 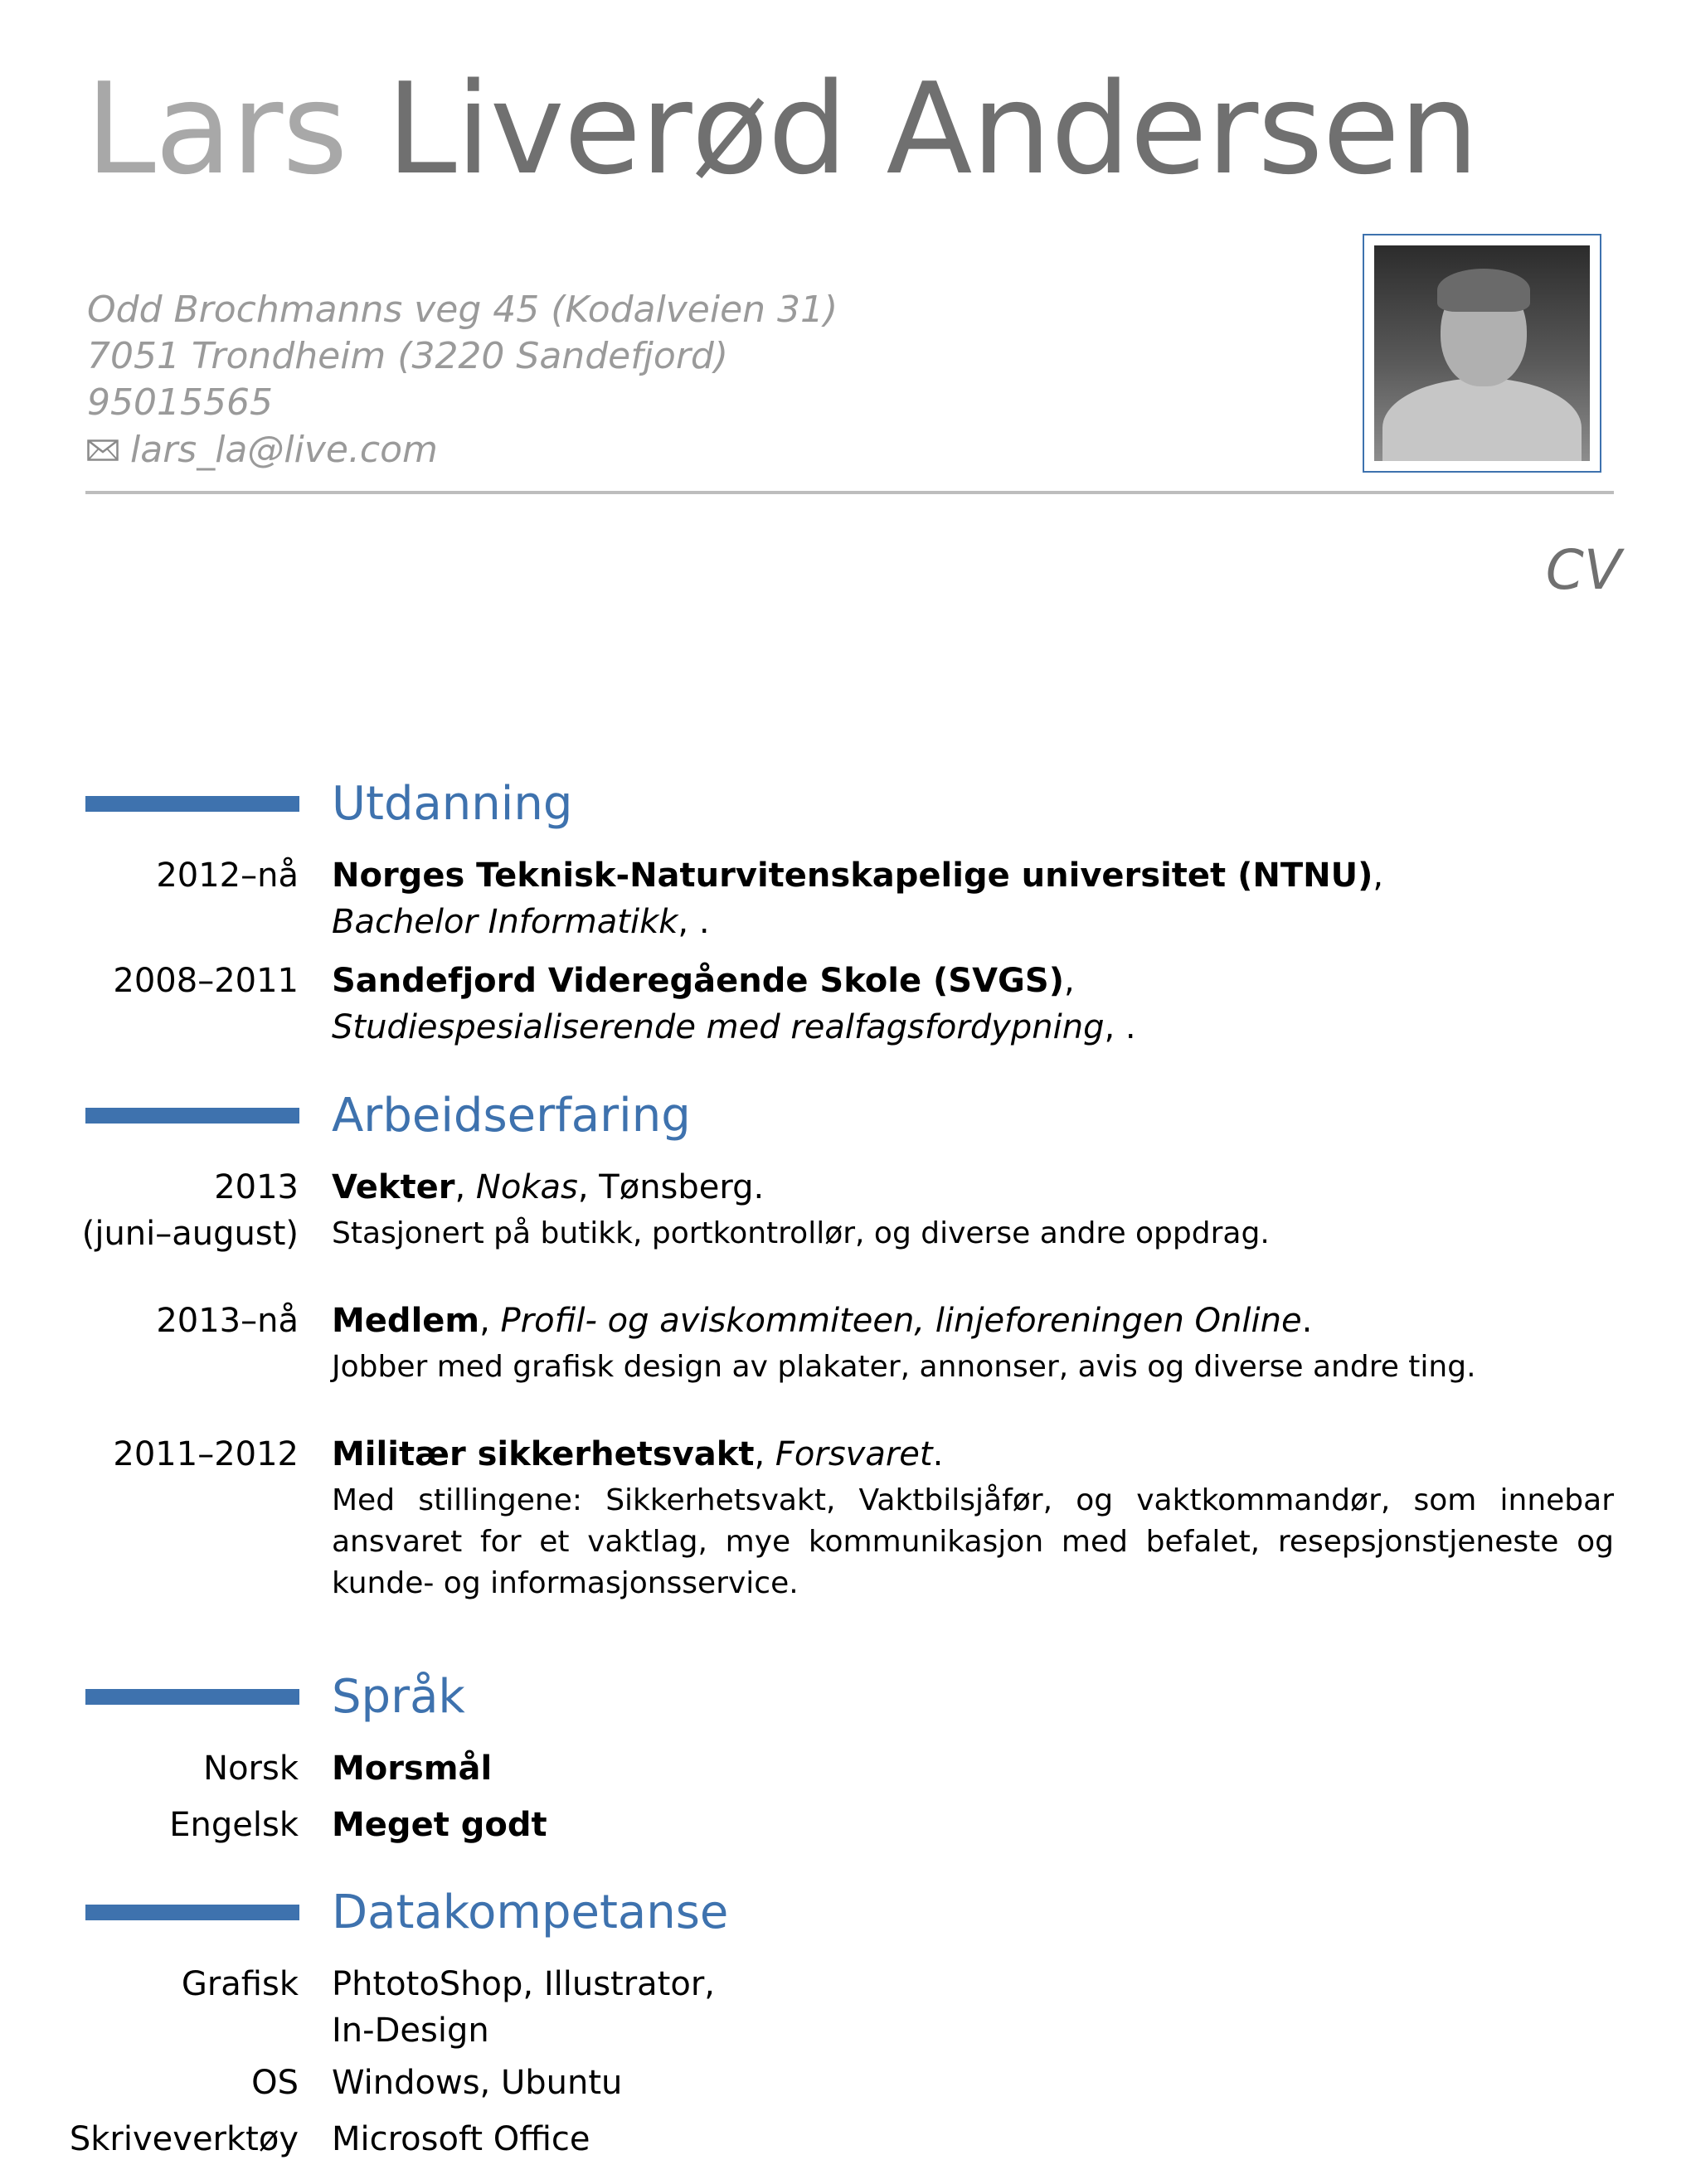 I want to click on employer: Nokas, so click(x=526, y=1187).